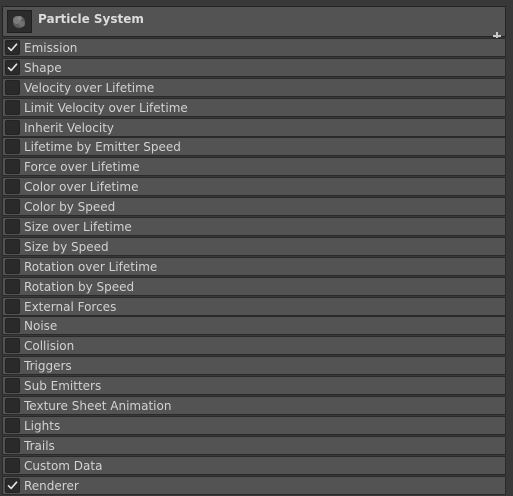 The image size is (513, 496). What do you see at coordinates (12, 167) in the screenshot?
I see `module-checkbox-force-over-lifetime` at bounding box center [12, 167].